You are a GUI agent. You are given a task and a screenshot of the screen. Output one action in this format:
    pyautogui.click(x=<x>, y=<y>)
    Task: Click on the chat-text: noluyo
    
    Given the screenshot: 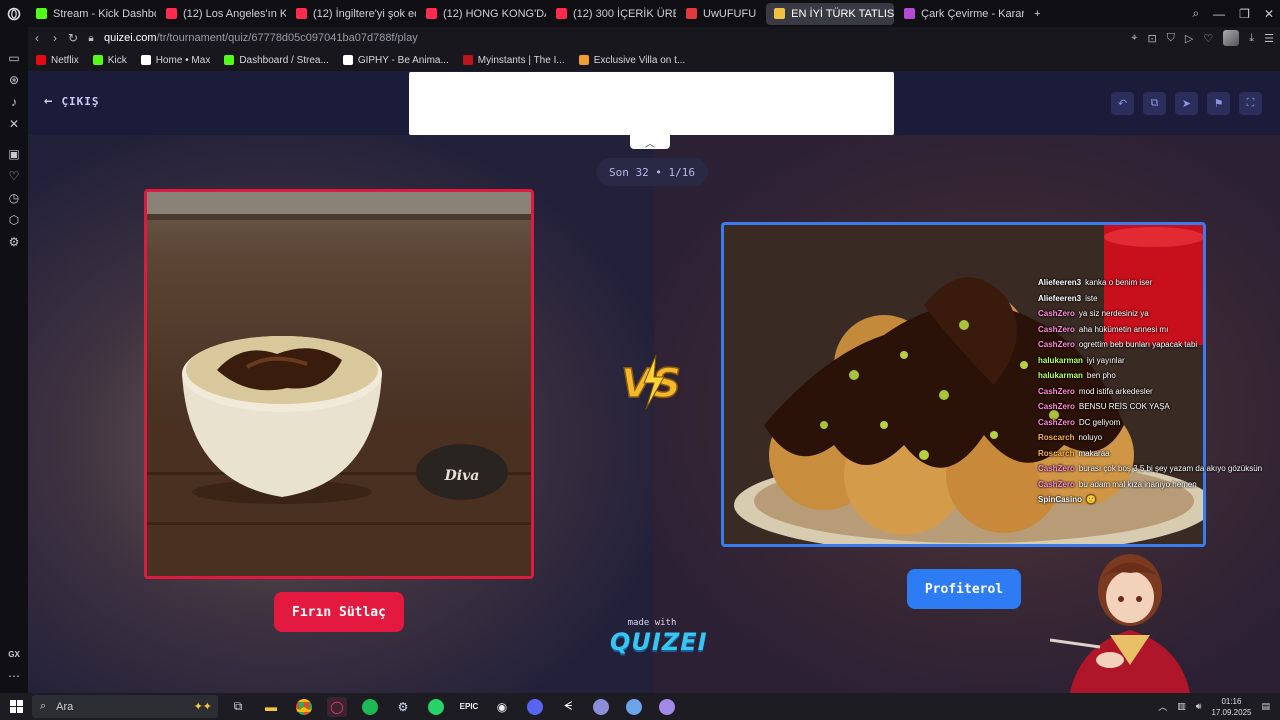 What is the action you would take?
    pyautogui.click(x=1090, y=437)
    